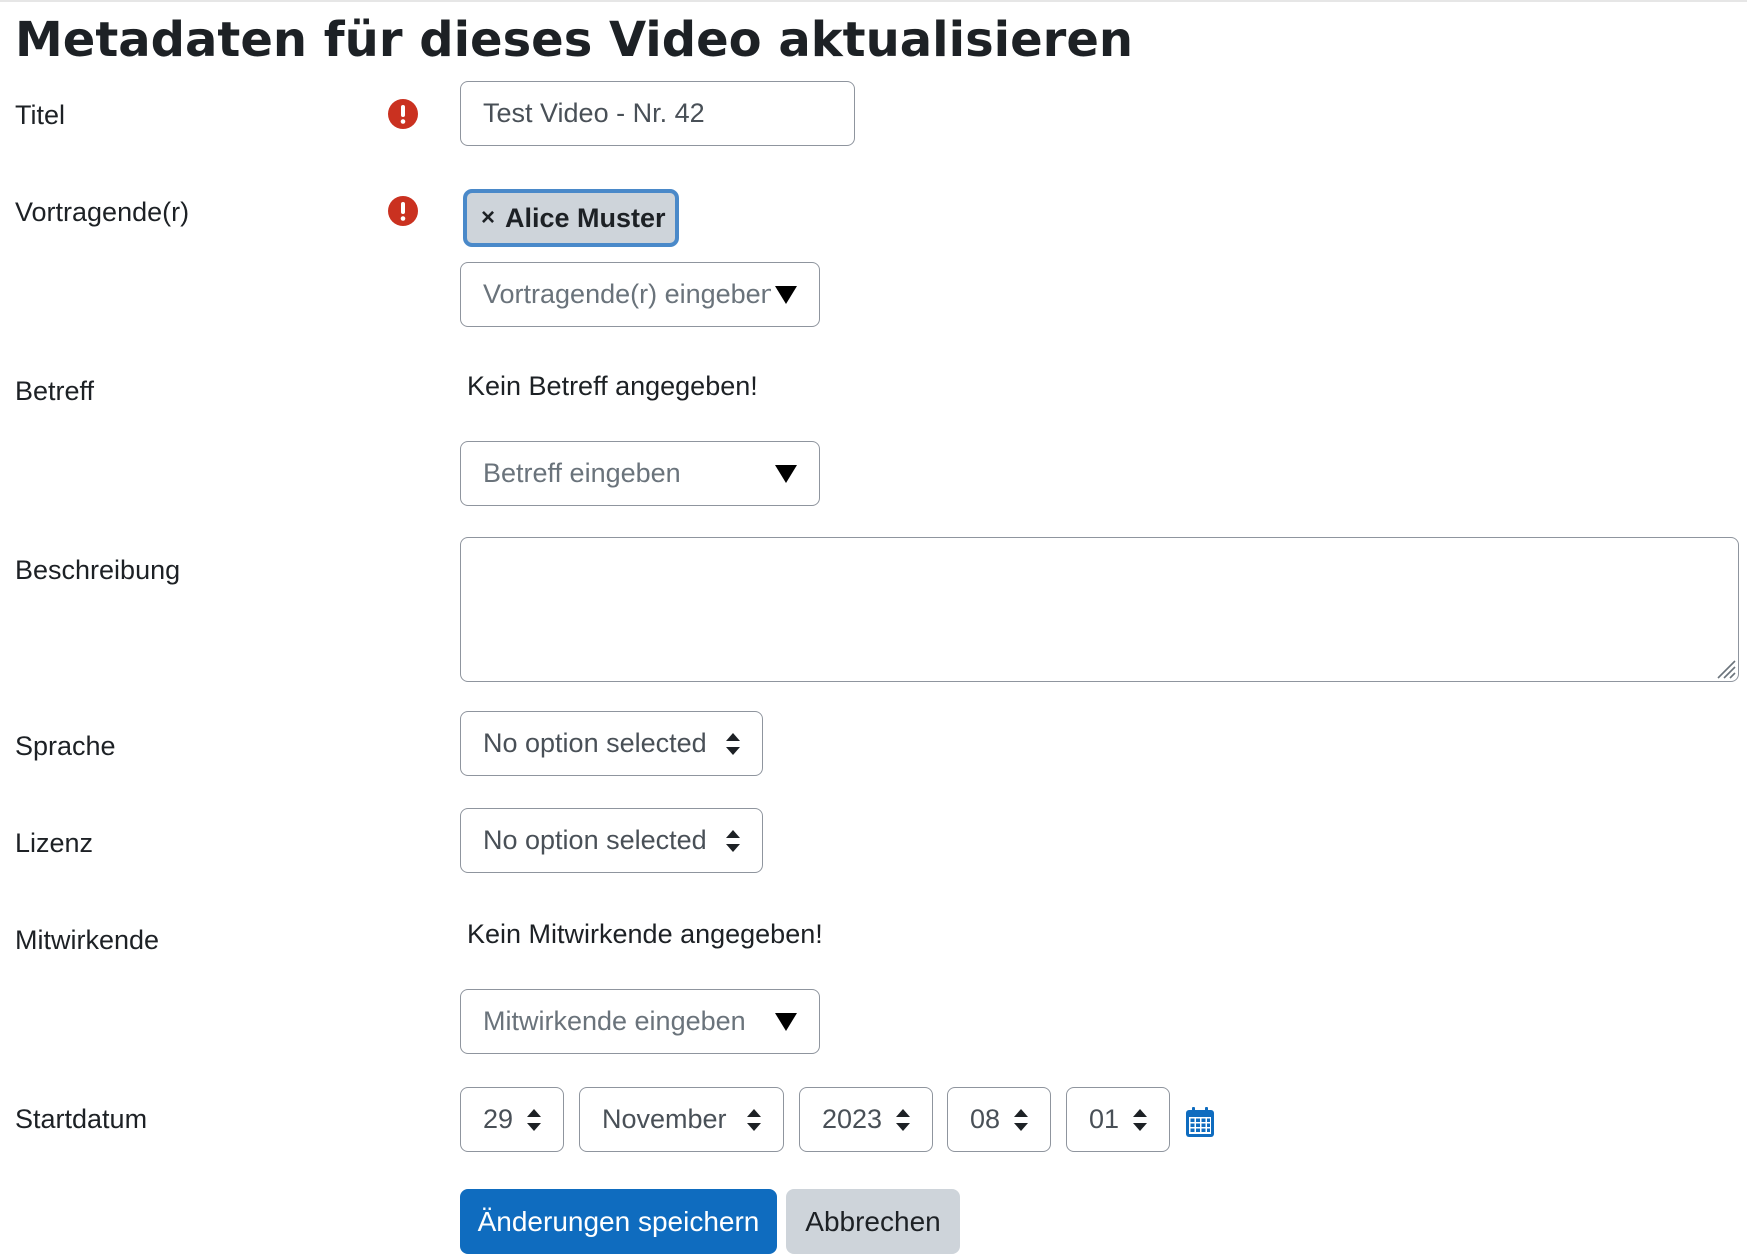 This screenshot has width=1747, height=1258. I want to click on cancel-button: Abbrechen, so click(873, 1221).